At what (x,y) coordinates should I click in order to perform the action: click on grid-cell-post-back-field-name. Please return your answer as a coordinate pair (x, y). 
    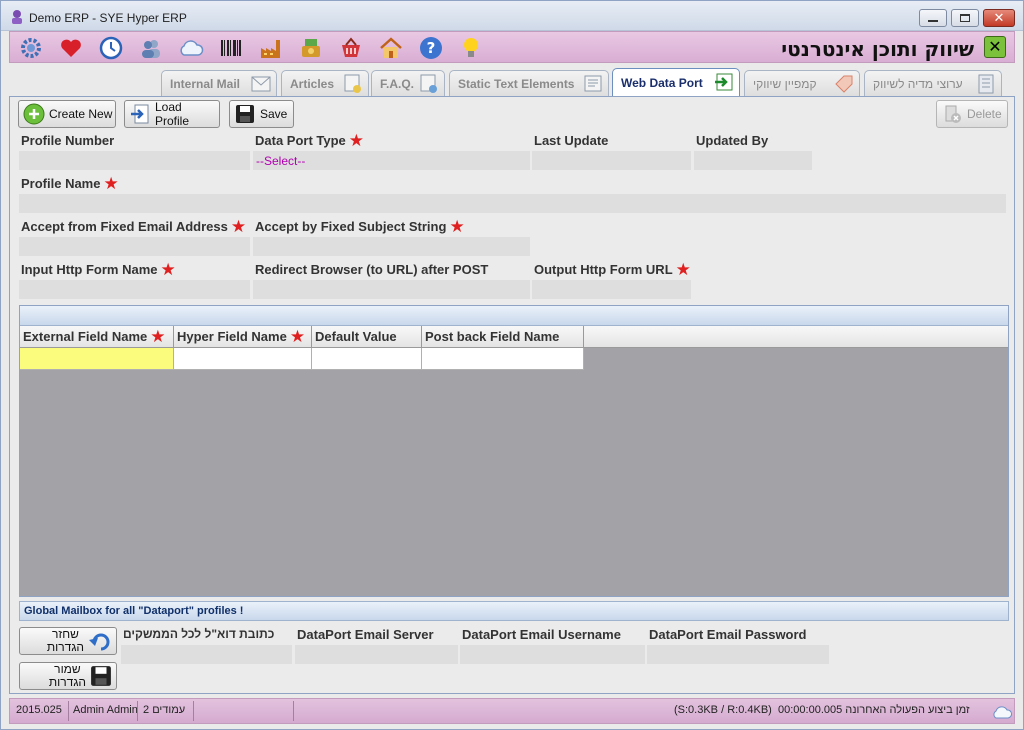
    Looking at the image, I should click on (503, 359).